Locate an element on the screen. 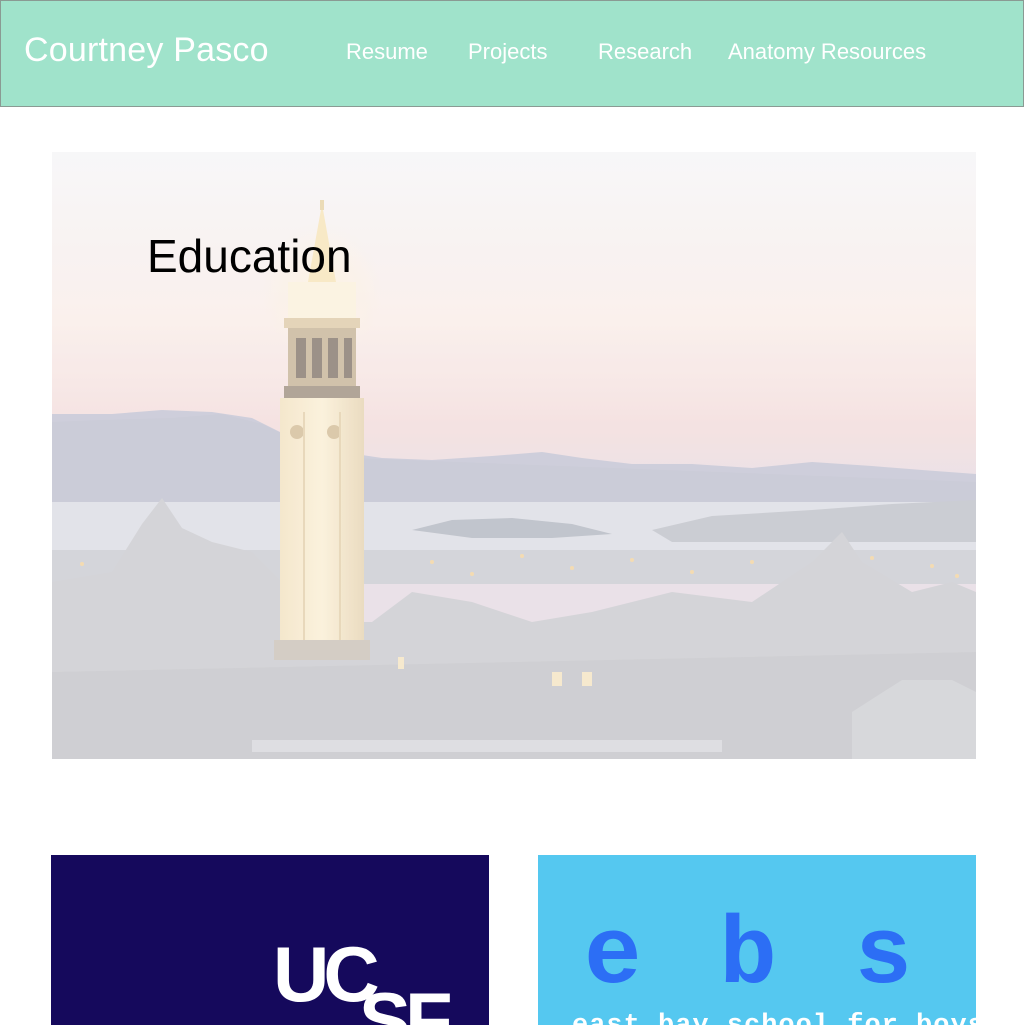  ucsf-logo-image: UC SF is located at coordinates (364, 980).